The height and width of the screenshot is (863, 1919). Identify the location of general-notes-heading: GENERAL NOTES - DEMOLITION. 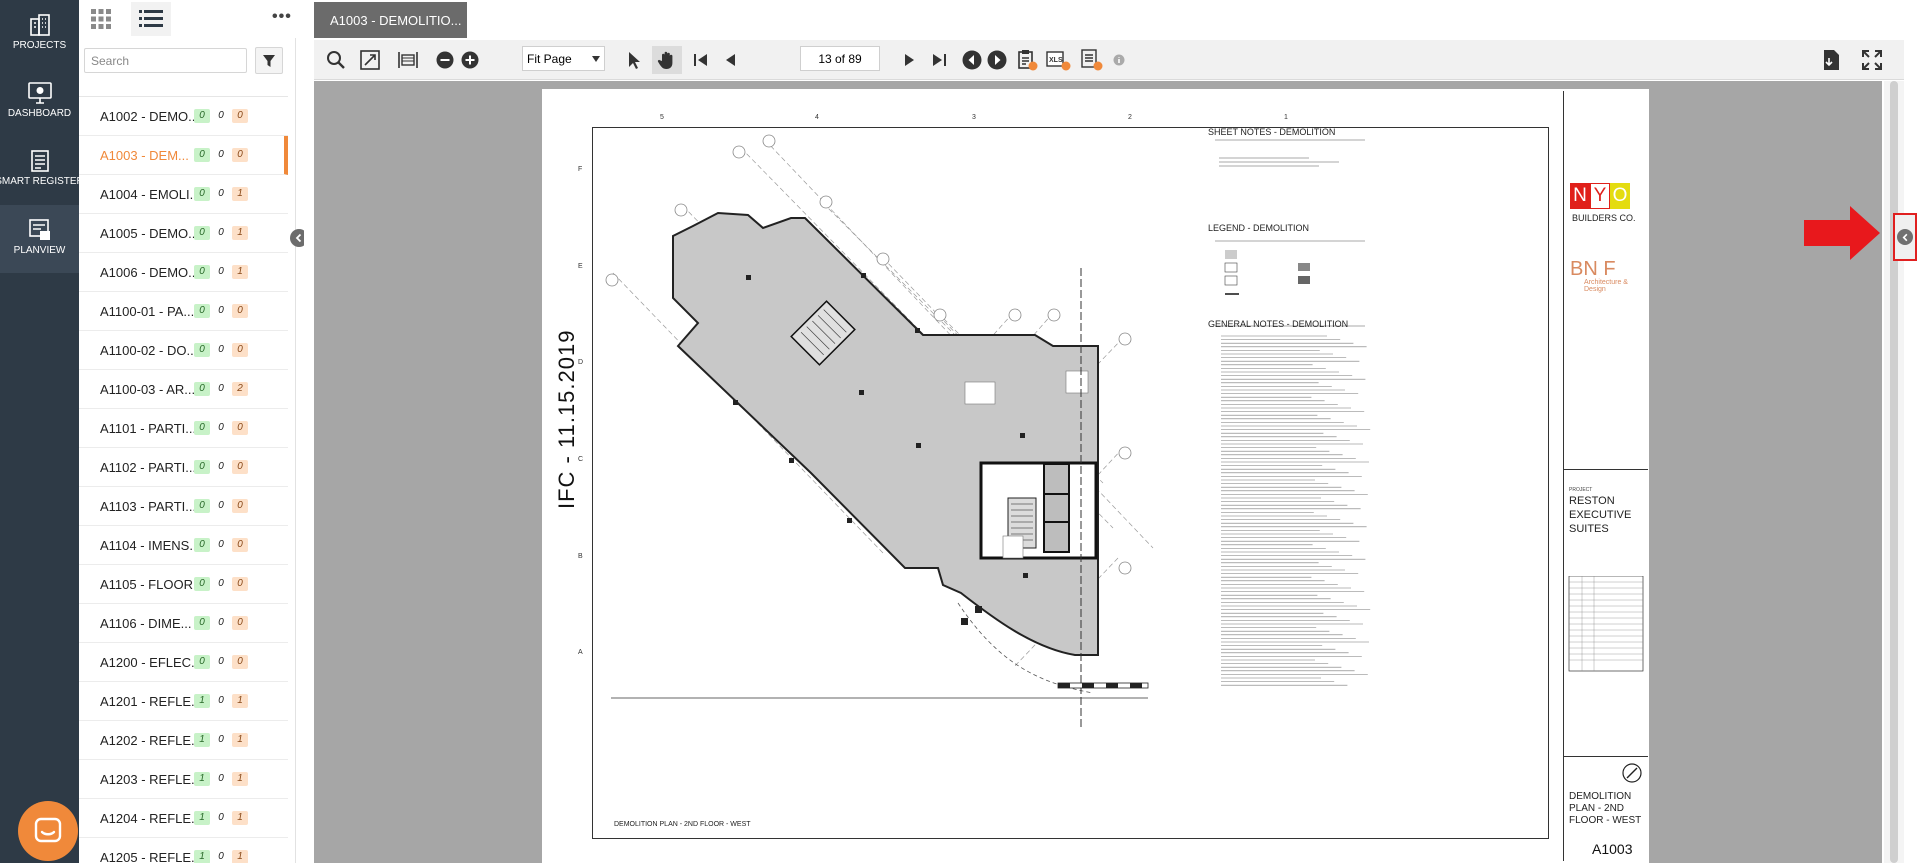
(1278, 324).